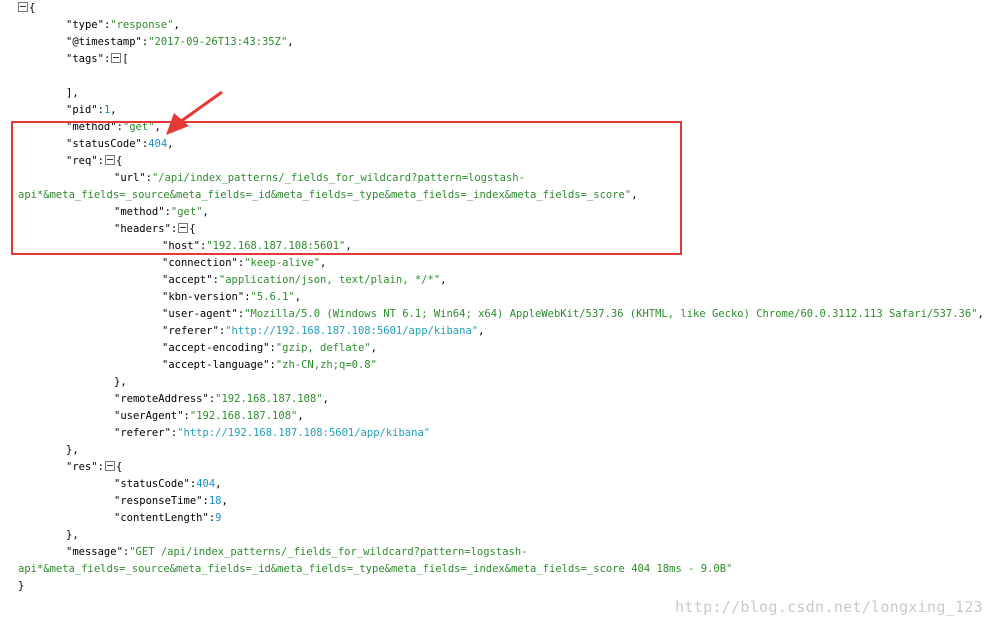 The width and height of the screenshot is (993, 628). I want to click on arrow-shaft, so click(201, 107).